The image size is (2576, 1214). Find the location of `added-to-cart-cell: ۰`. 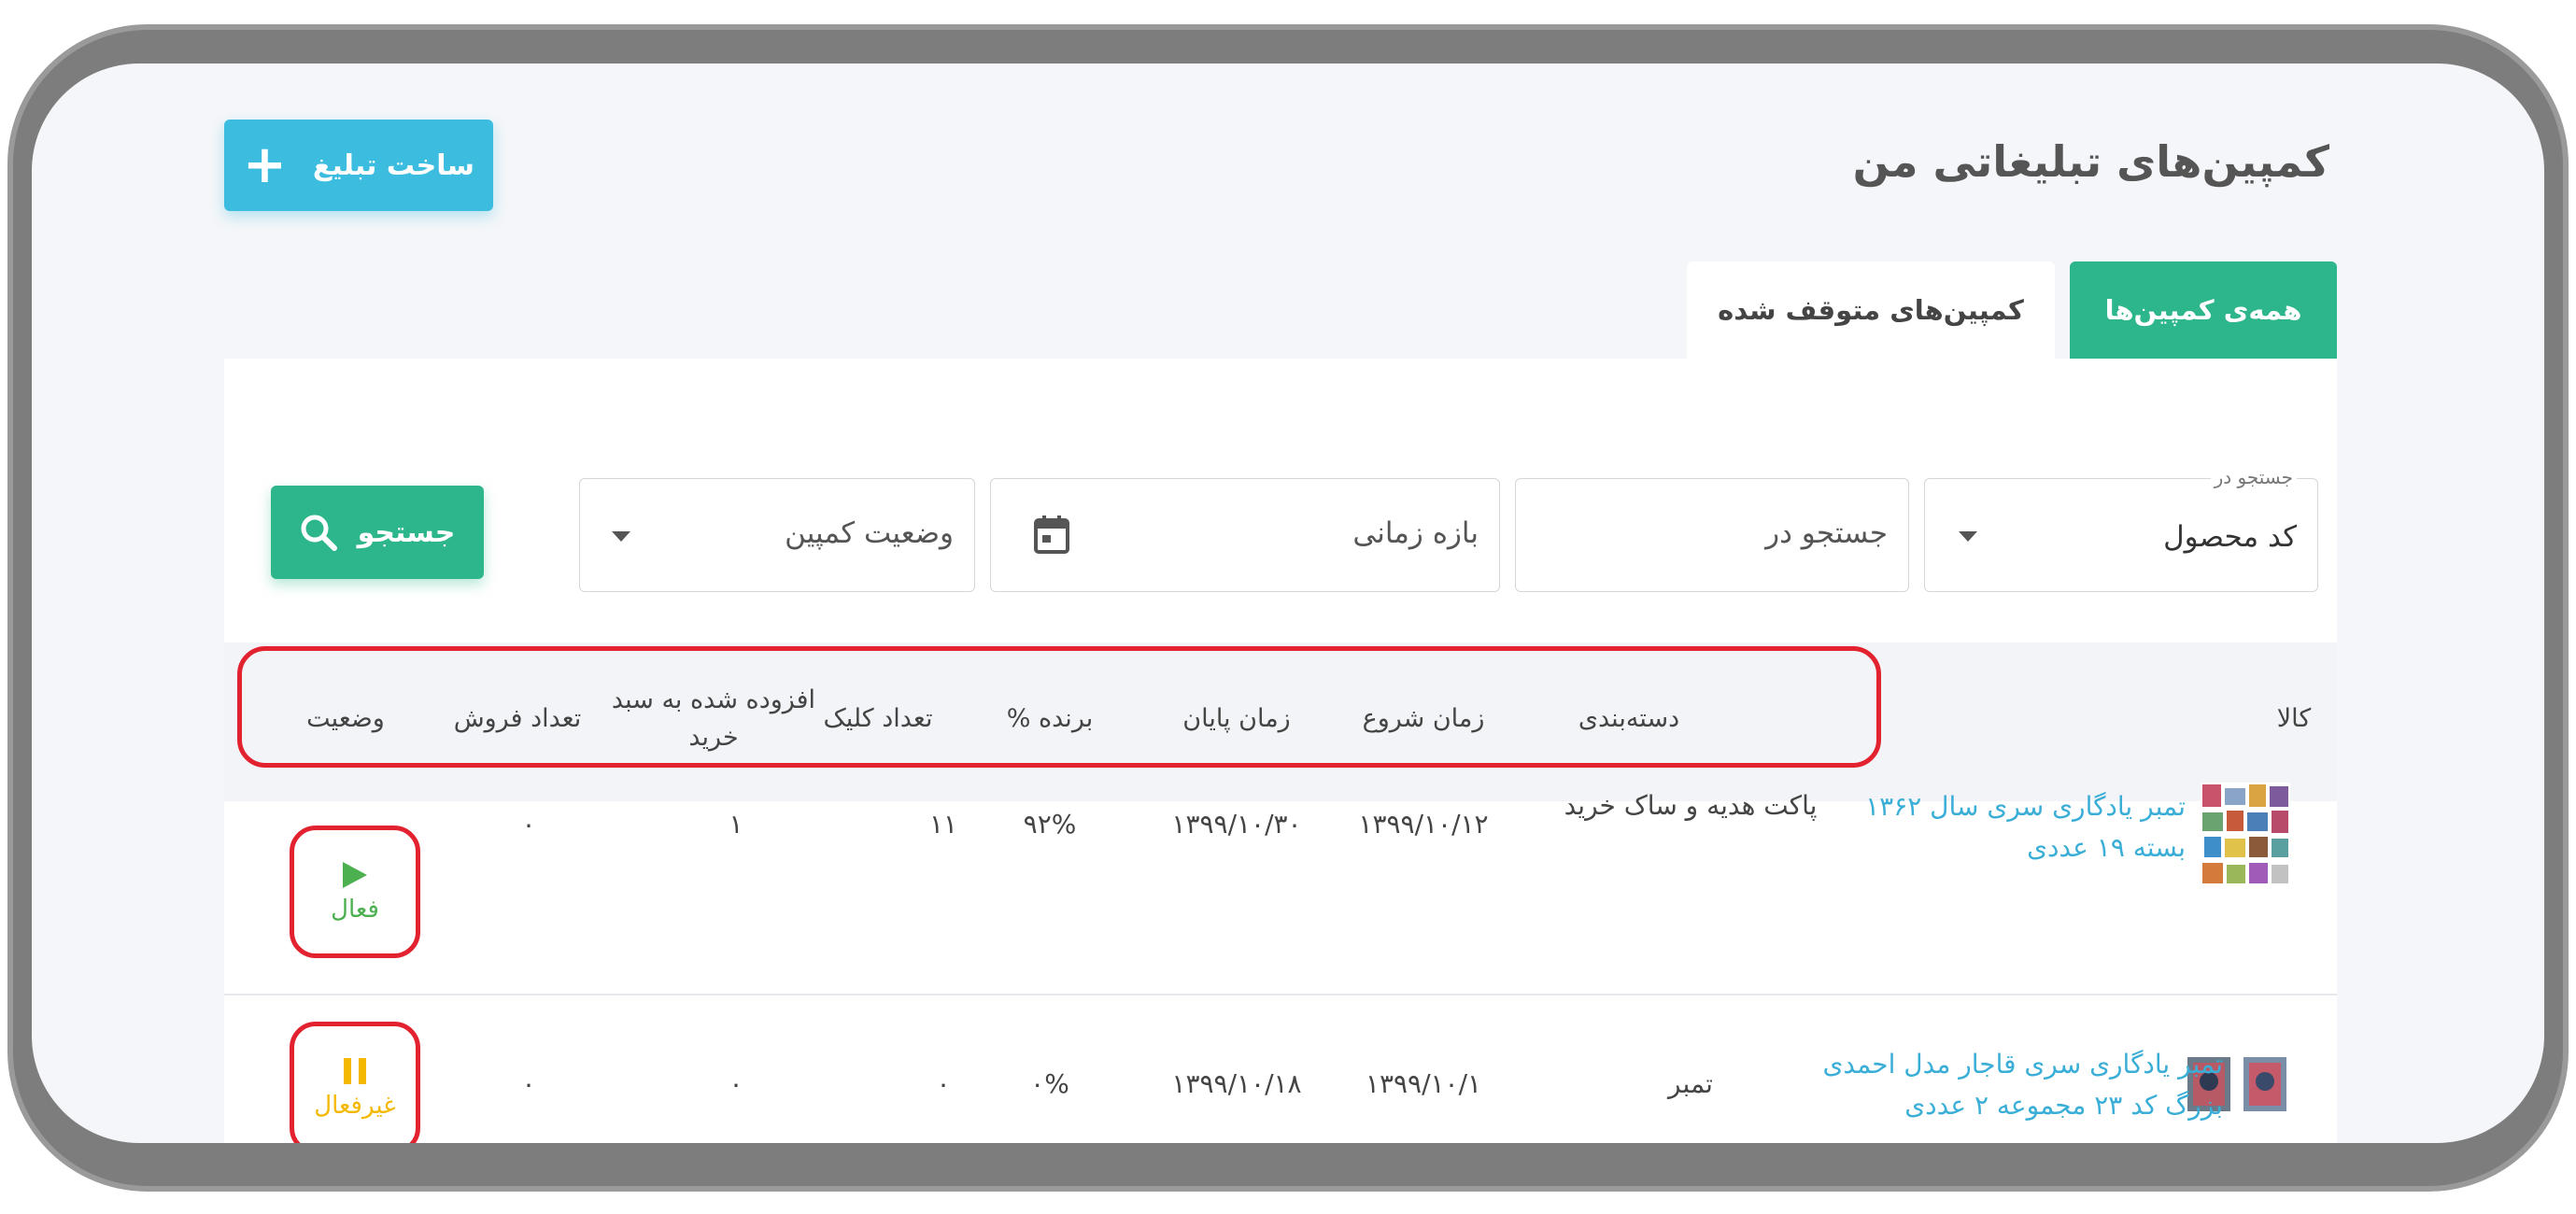

added-to-cart-cell: ۰ is located at coordinates (736, 1083).